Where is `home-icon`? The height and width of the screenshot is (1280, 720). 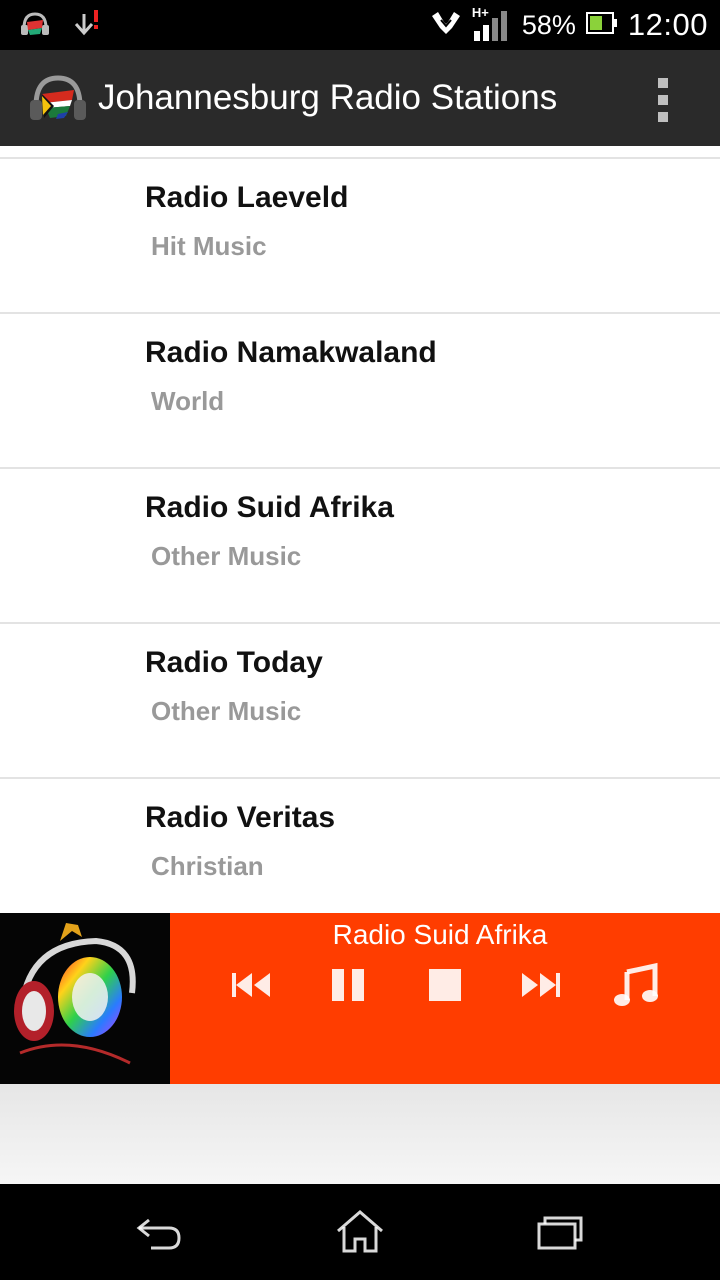 home-icon is located at coordinates (360, 1232).